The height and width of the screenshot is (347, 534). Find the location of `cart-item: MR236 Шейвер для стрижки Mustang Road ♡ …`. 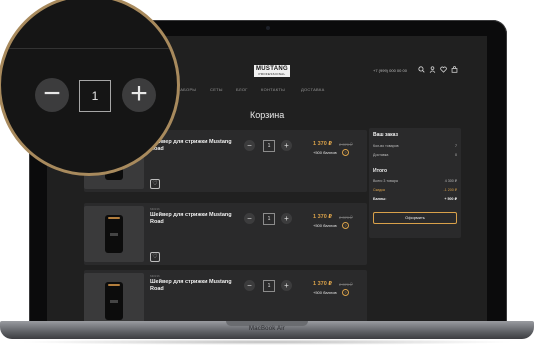

cart-item: MR236 Шейвер для стрижки Mustang Road ♡ … is located at coordinates (225, 234).